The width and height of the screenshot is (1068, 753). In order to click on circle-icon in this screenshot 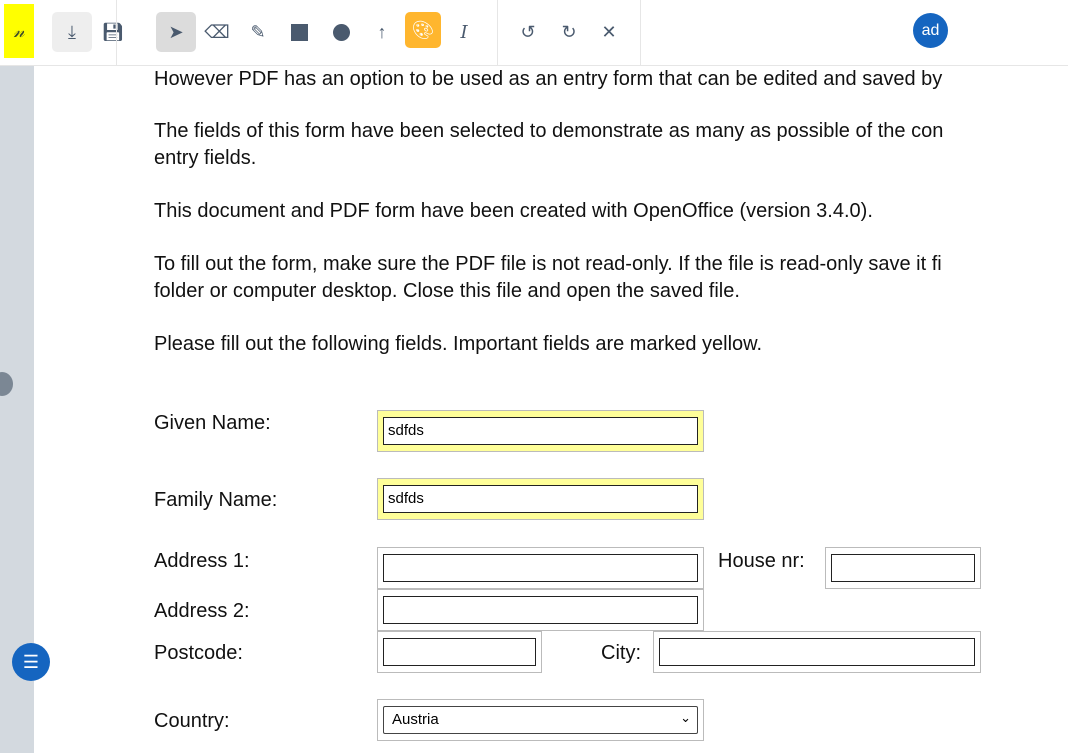, I will do `click(341, 32)`.